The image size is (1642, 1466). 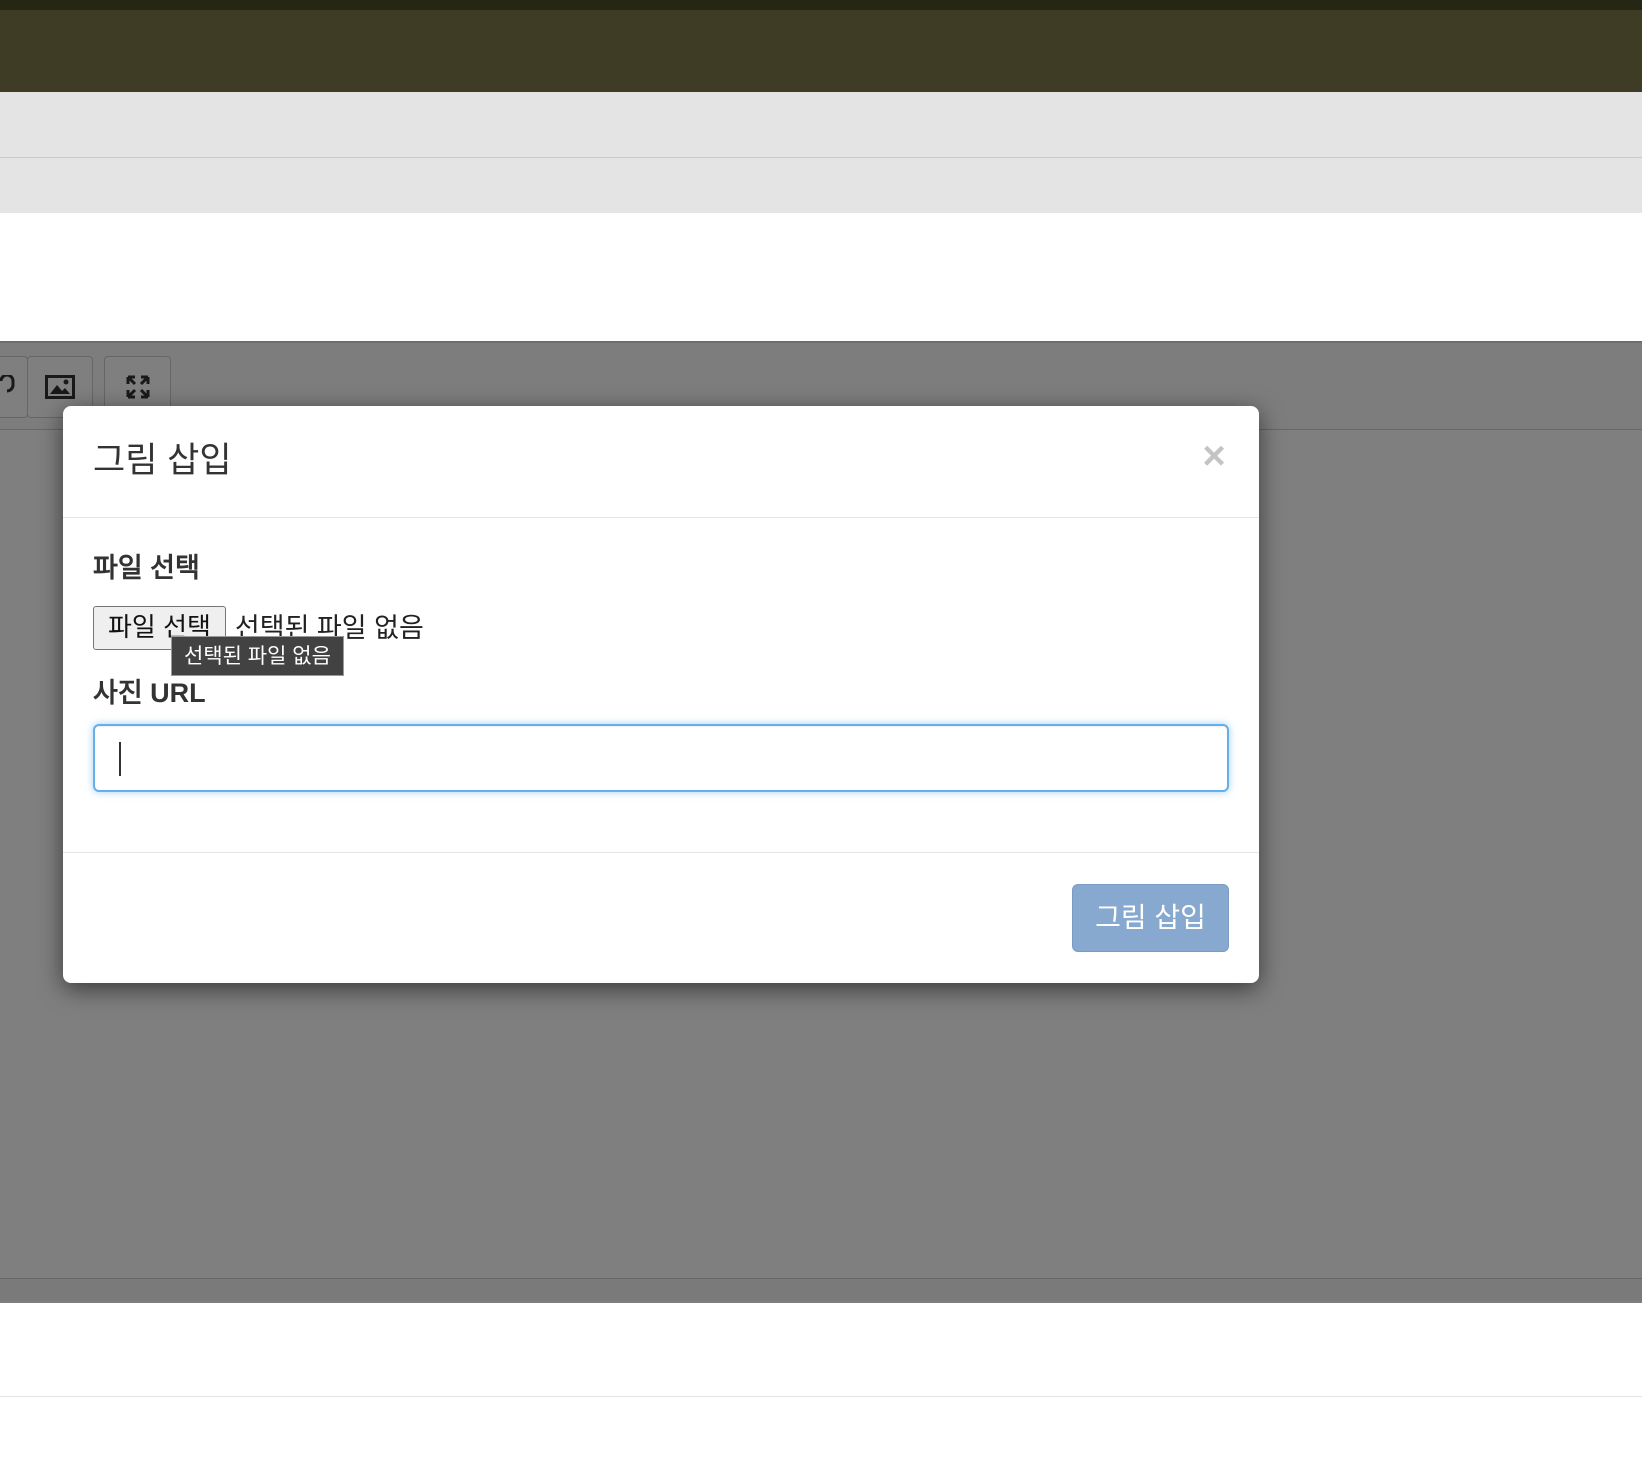 What do you see at coordinates (661, 462) in the screenshot?
I see `dialog-header: 그림 삽입 ×` at bounding box center [661, 462].